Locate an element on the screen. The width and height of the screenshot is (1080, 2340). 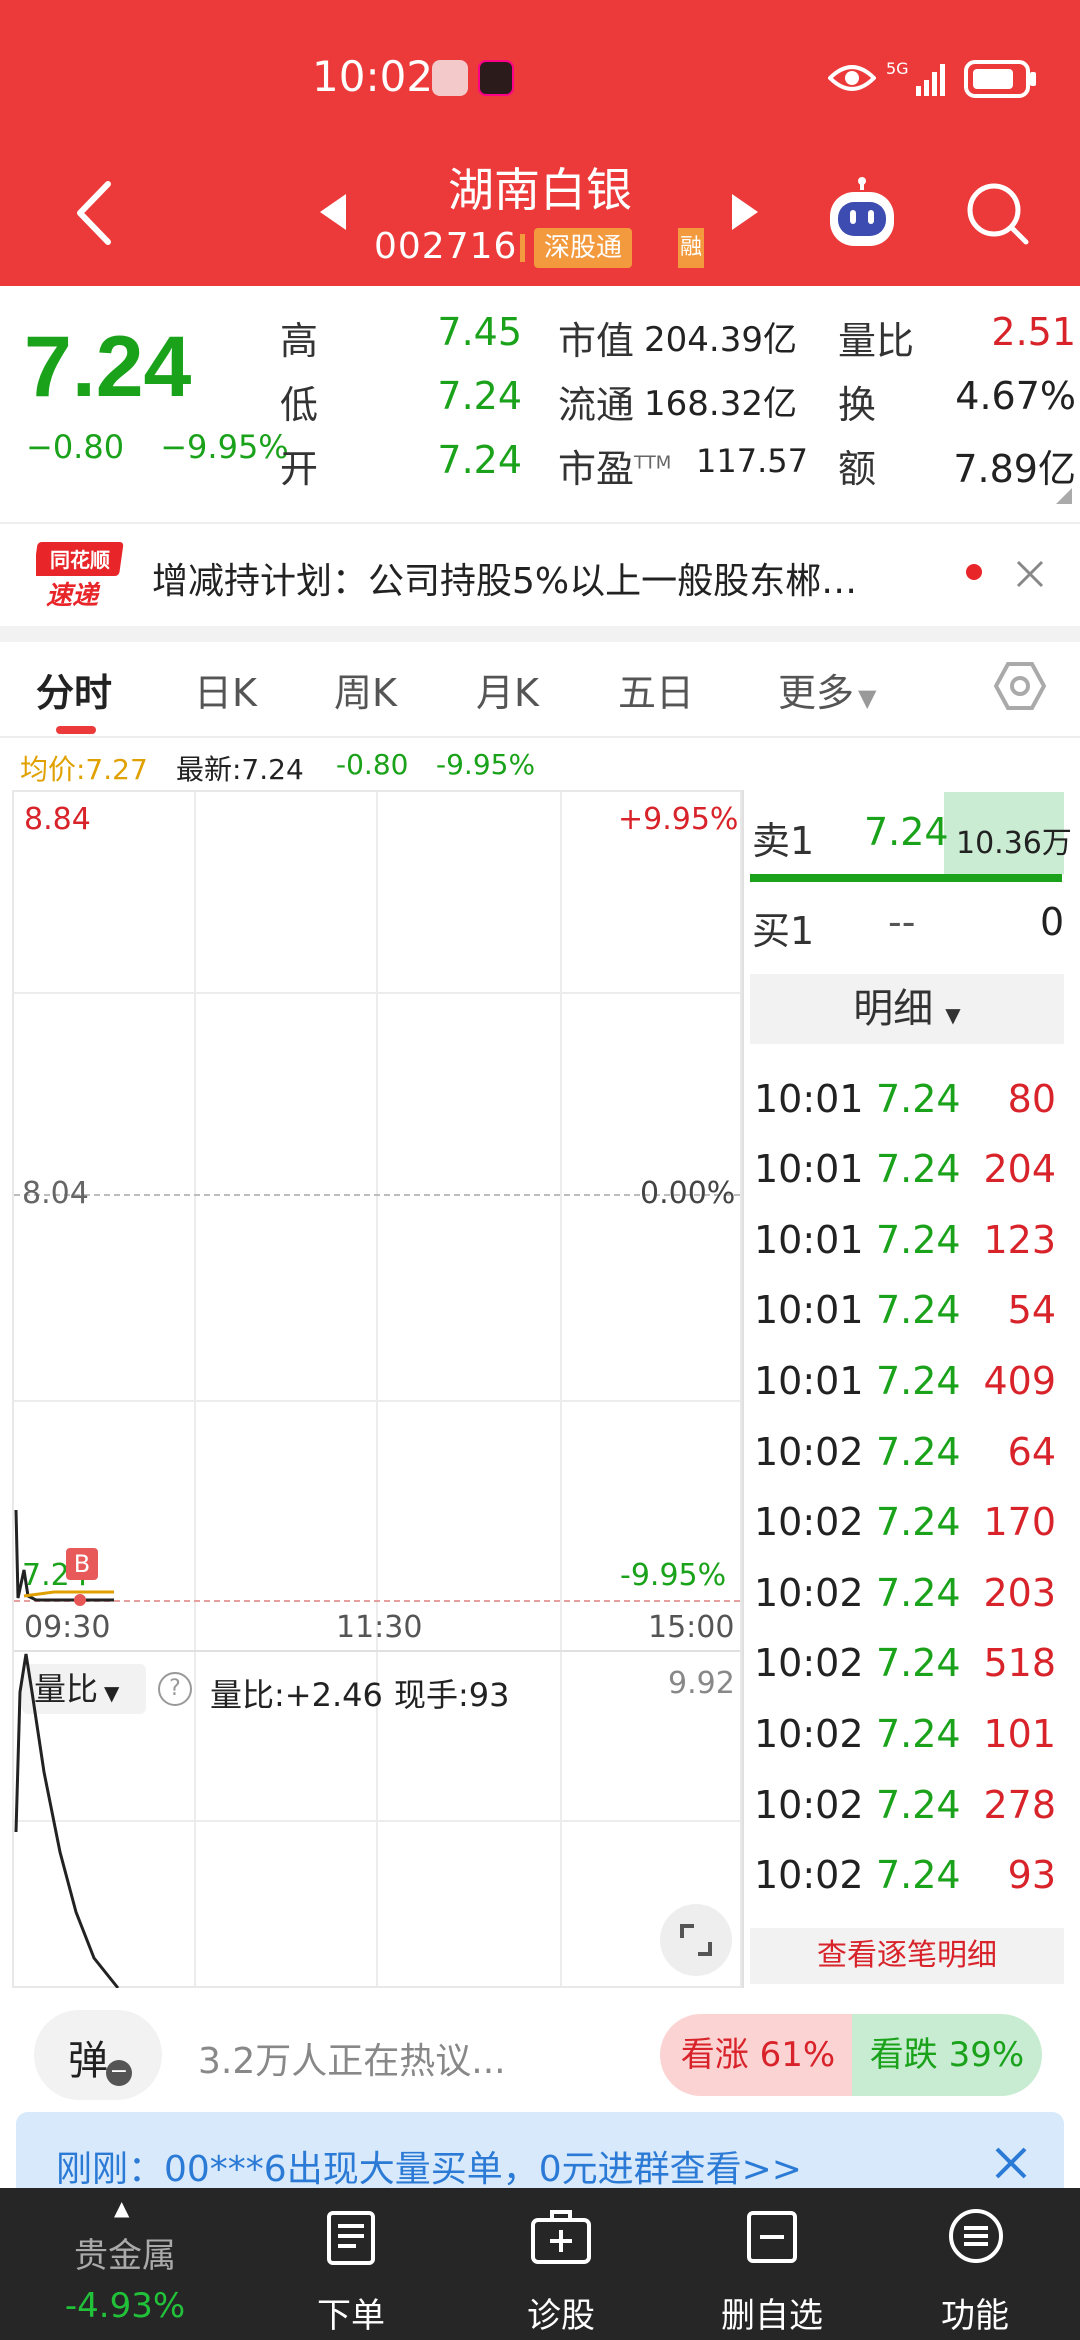
tick-row: 10:02 7.24 64 is located at coordinates (907, 1460).